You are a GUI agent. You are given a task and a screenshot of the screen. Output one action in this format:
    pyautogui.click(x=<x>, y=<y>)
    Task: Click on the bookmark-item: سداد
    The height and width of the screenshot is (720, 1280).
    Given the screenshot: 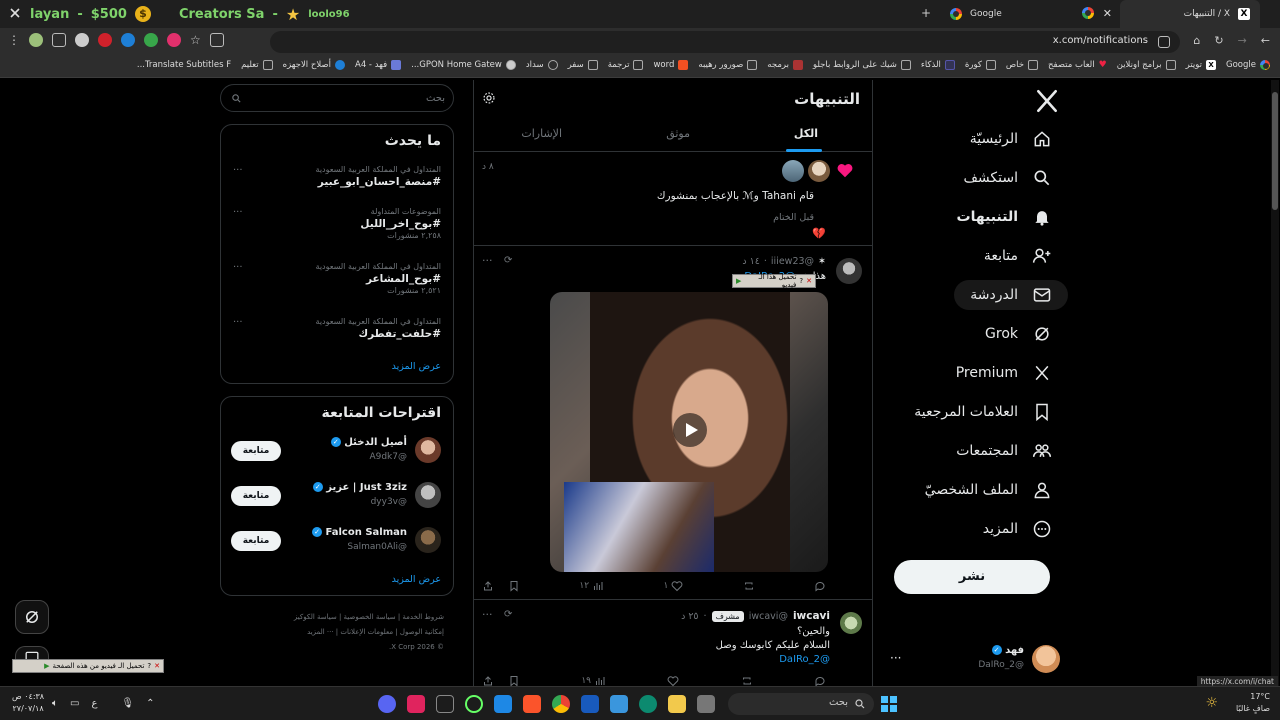 What is the action you would take?
    pyautogui.click(x=542, y=65)
    